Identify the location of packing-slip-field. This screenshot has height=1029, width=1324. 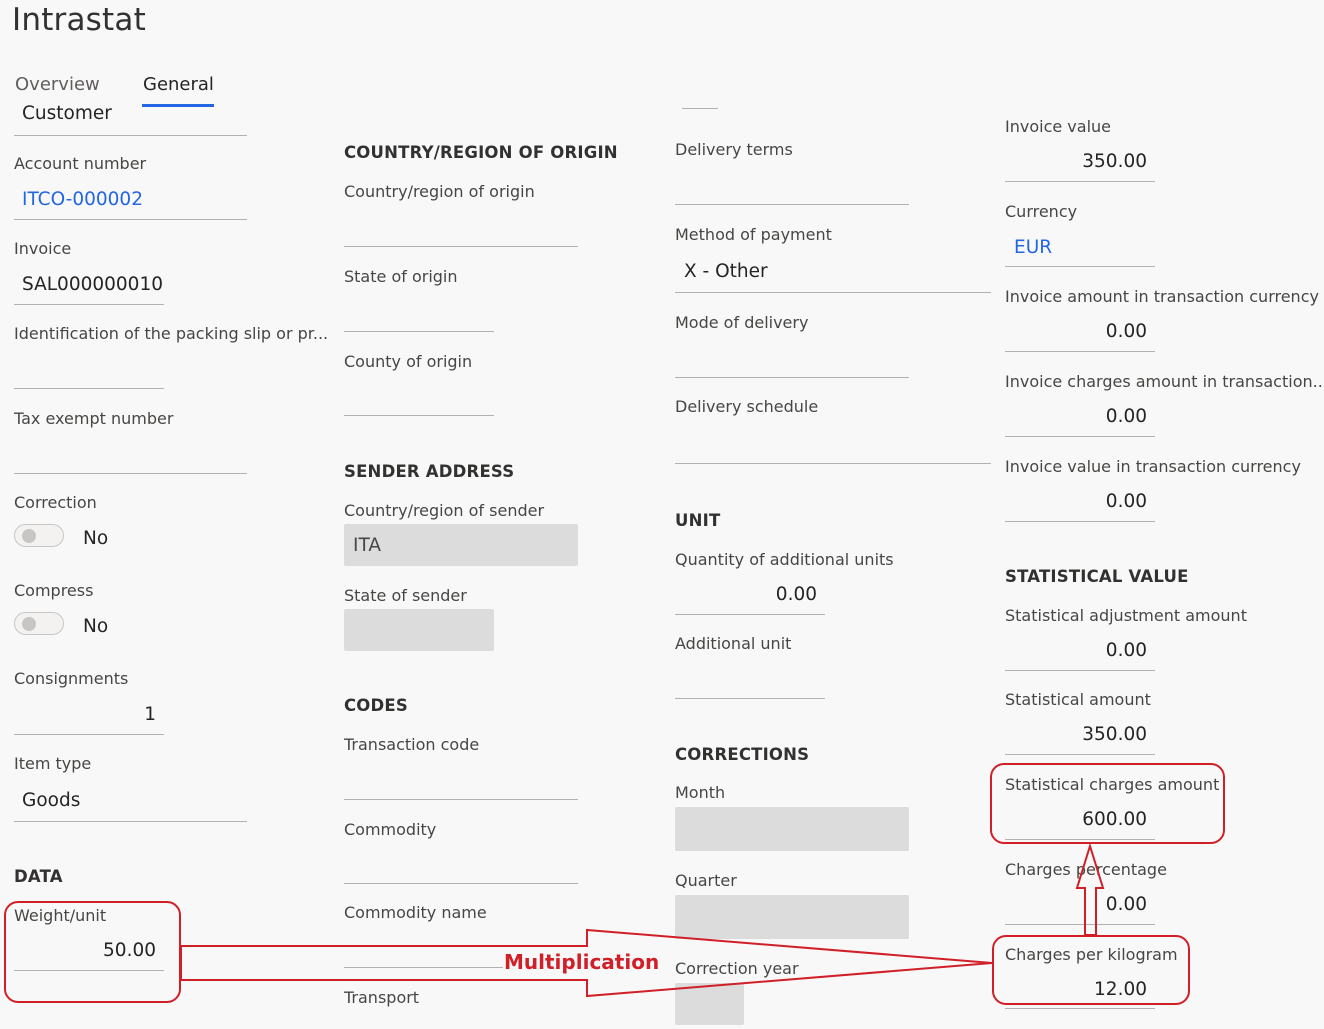
(89, 388).